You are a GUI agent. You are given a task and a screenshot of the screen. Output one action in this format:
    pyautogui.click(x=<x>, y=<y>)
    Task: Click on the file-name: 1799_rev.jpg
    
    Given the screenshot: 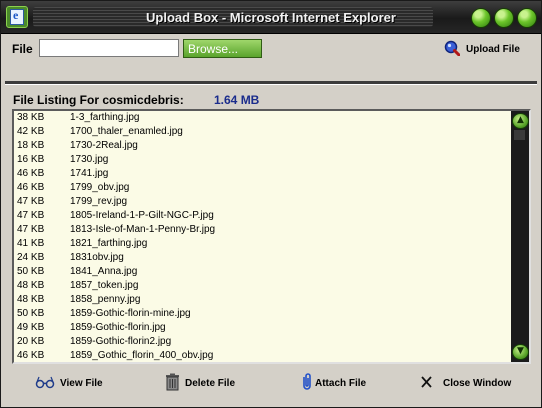 What is the action you would take?
    pyautogui.click(x=99, y=201)
    